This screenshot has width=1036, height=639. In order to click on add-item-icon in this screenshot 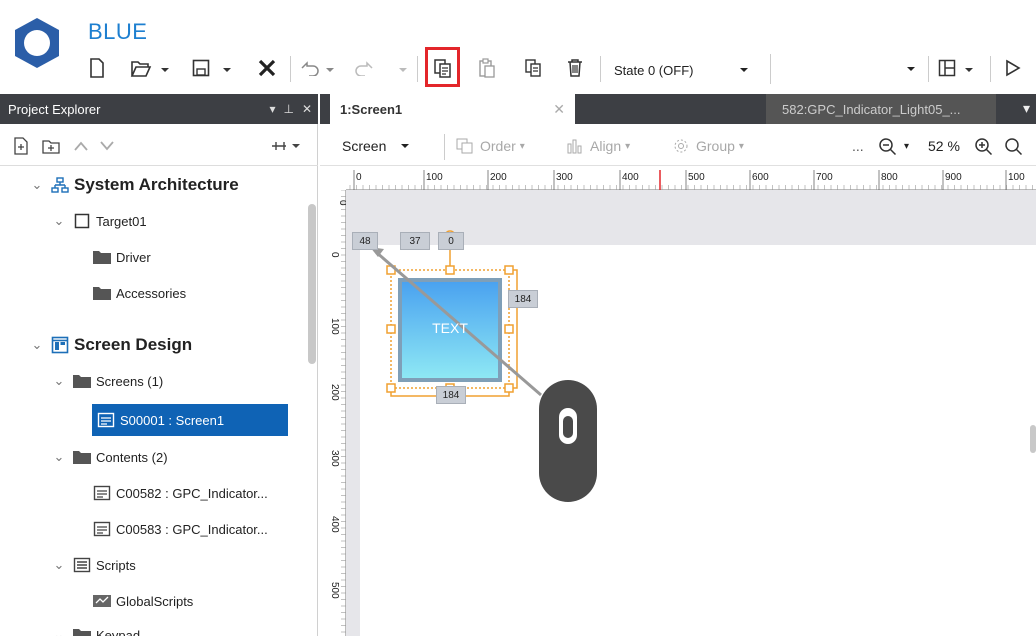, I will do `click(21, 146)`.